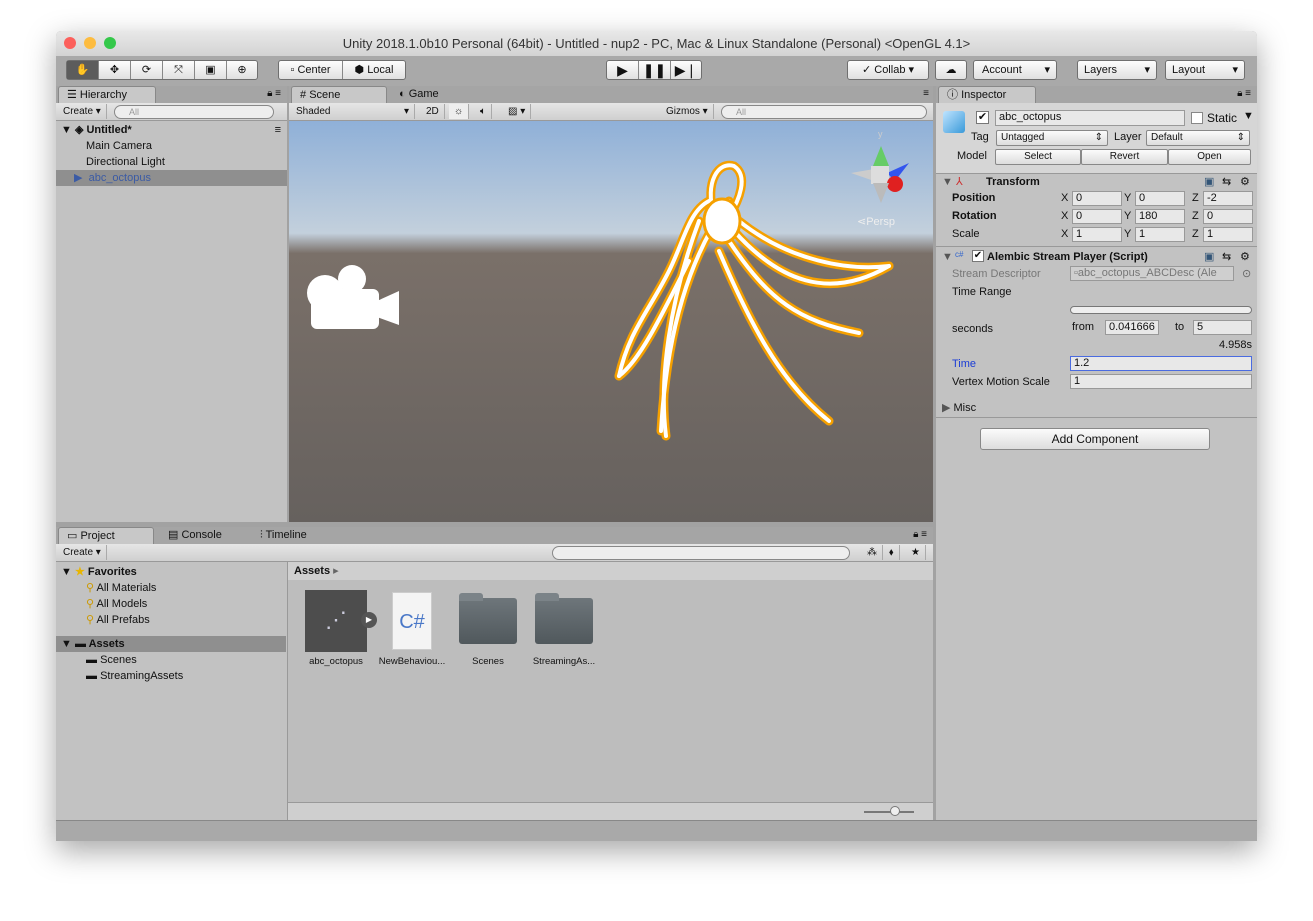  Describe the element at coordinates (353, 111) in the screenshot. I see `shading-dropdown: Shaded ▾` at that location.